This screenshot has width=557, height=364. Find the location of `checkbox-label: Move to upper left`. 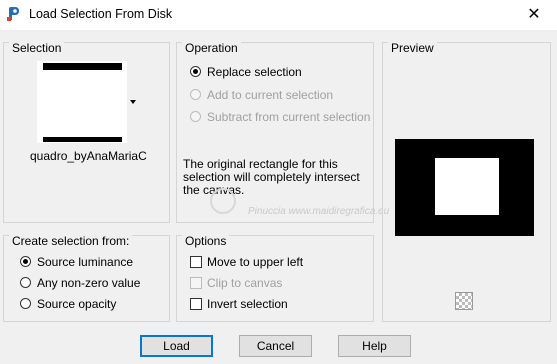

checkbox-label: Move to upper left is located at coordinates (255, 262).